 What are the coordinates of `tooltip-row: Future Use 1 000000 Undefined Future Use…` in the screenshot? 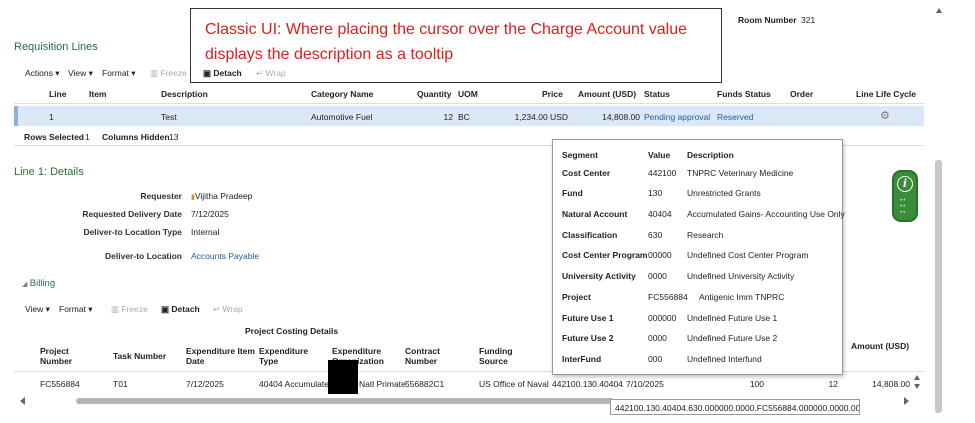 It's located at (698, 320).